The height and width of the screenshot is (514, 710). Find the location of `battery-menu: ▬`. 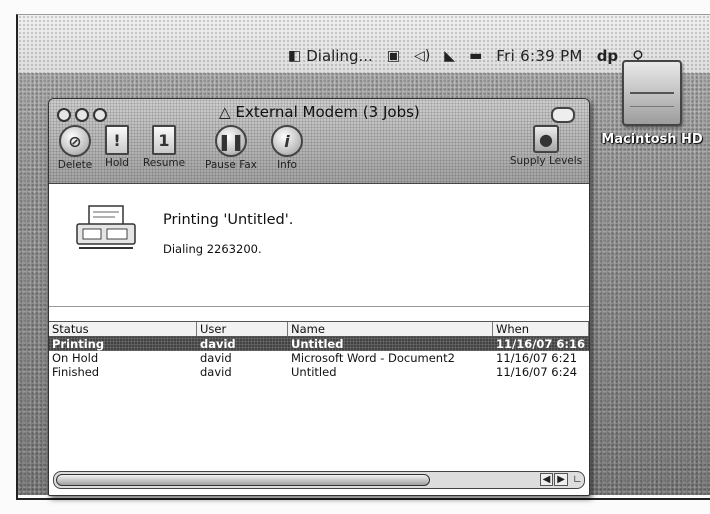

battery-menu: ▬ is located at coordinates (475, 56).